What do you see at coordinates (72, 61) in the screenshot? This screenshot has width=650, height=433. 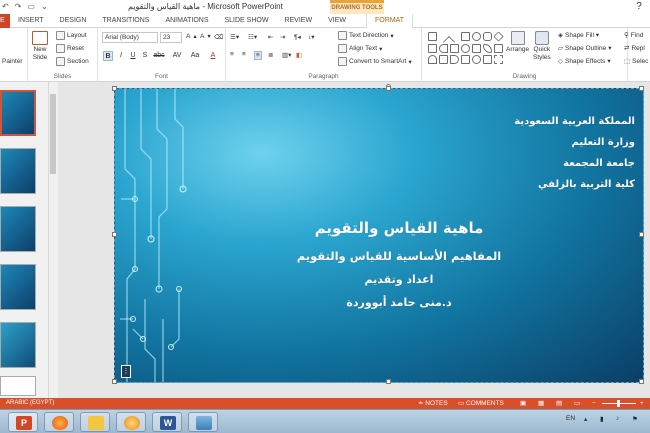 I see `section-button: Section` at bounding box center [72, 61].